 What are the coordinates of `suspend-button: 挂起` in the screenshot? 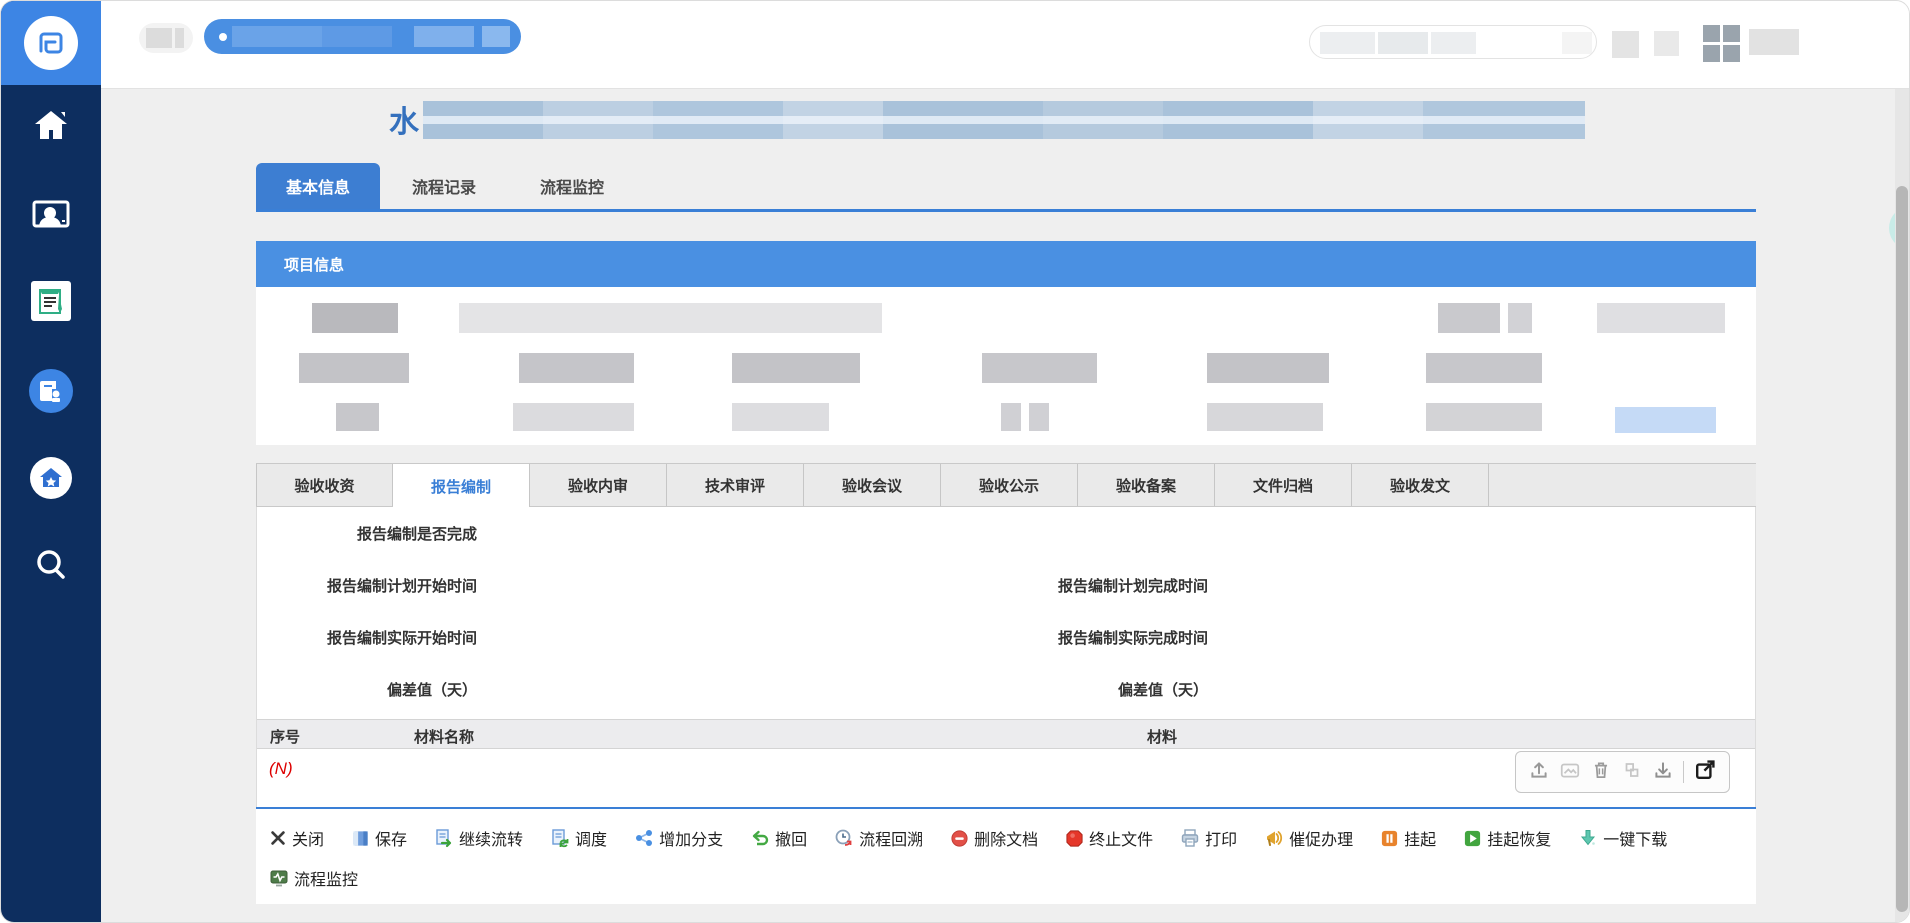 It's located at (1408, 838).